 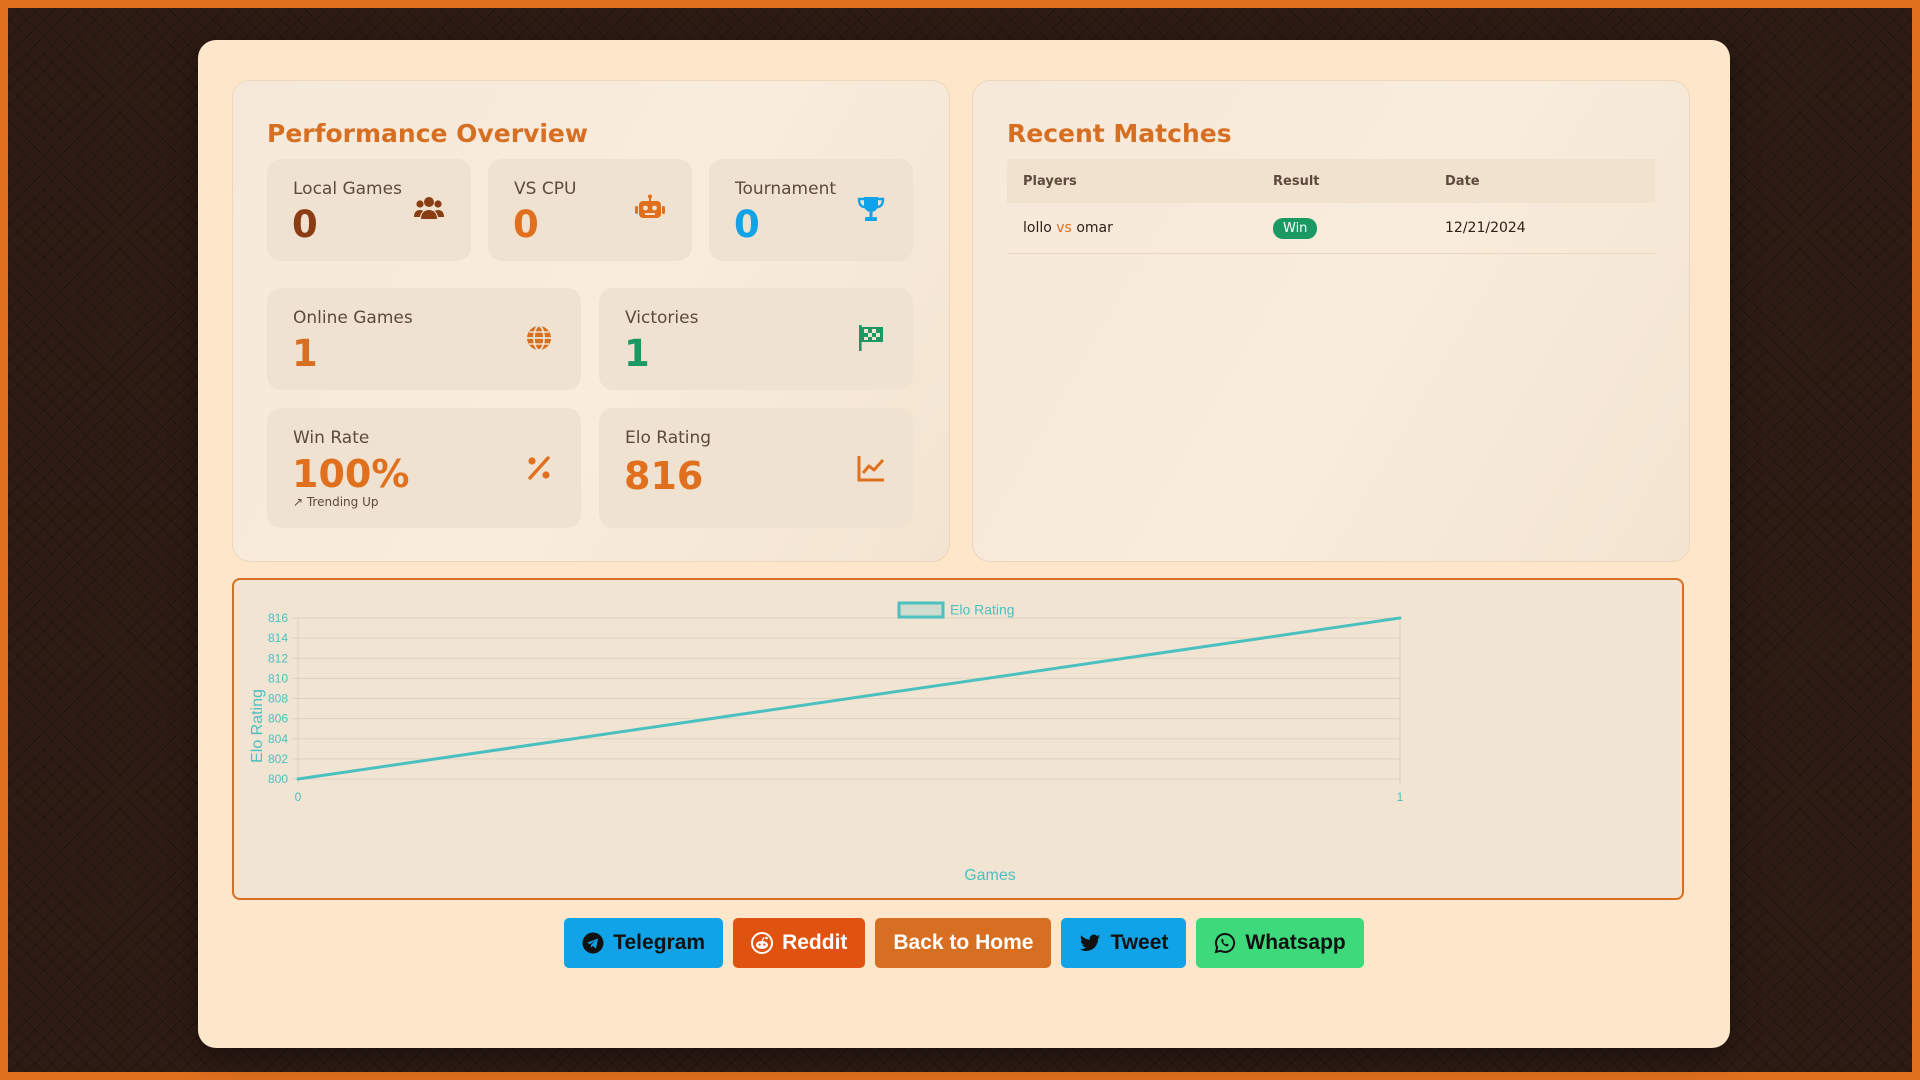 I want to click on performance-overview-title: Performance Overview, so click(x=427, y=133).